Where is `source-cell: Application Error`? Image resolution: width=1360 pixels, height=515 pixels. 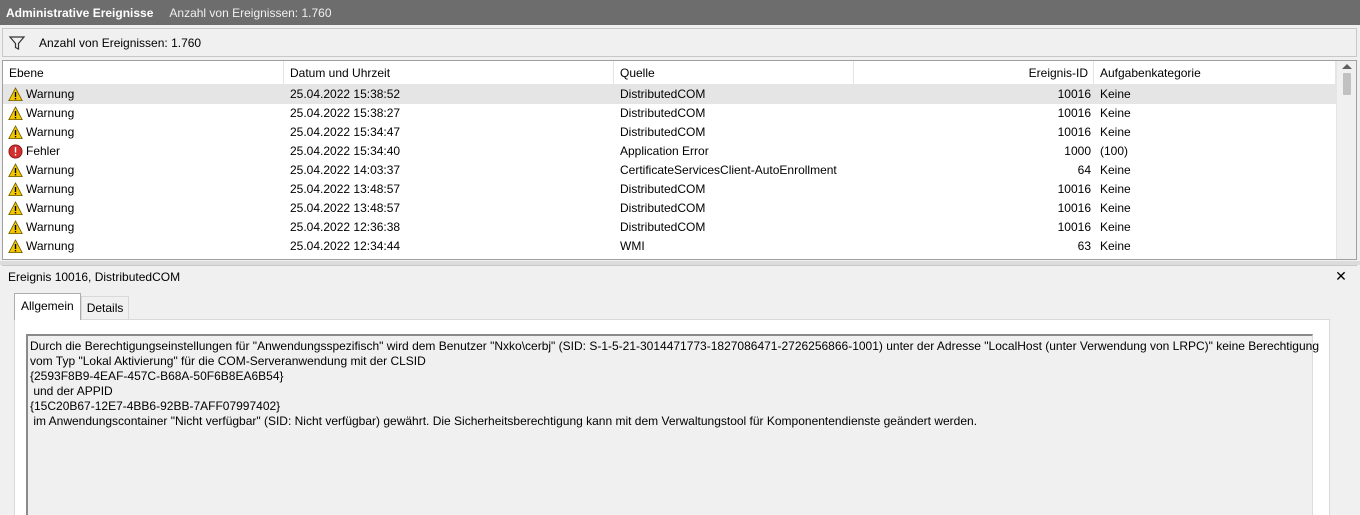 source-cell: Application Error is located at coordinates (664, 151).